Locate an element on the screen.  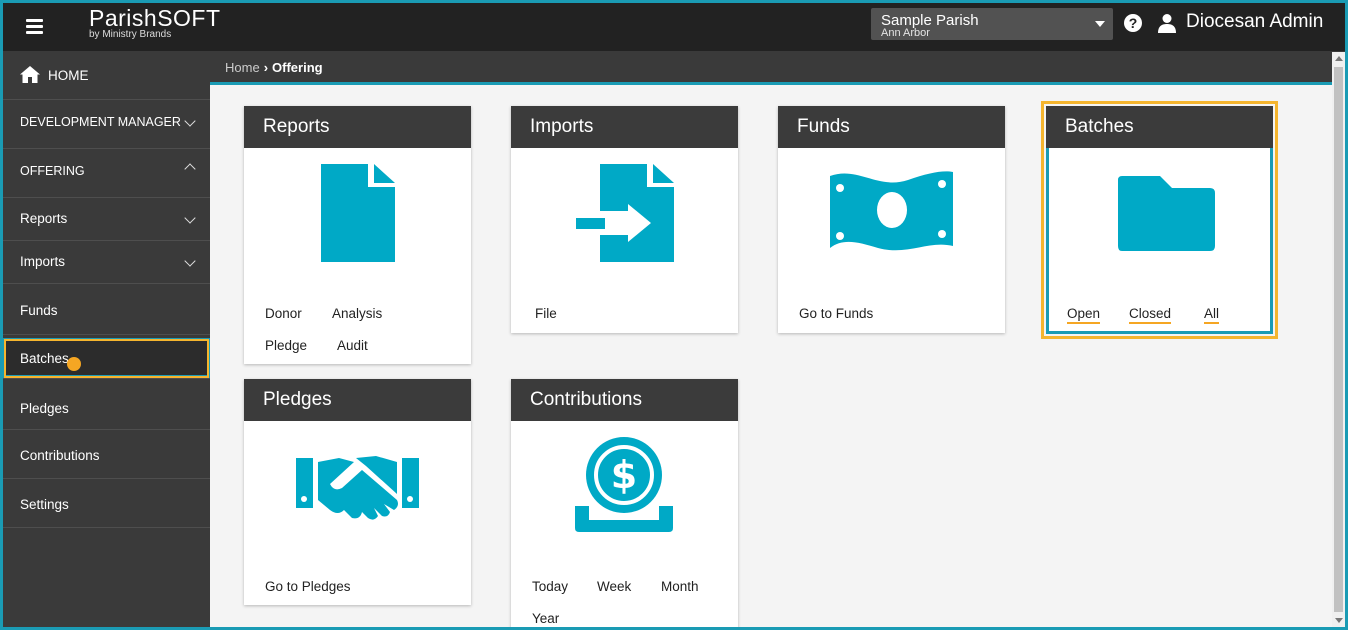
funds-link-go: Go to Funds is located at coordinates (836, 313).